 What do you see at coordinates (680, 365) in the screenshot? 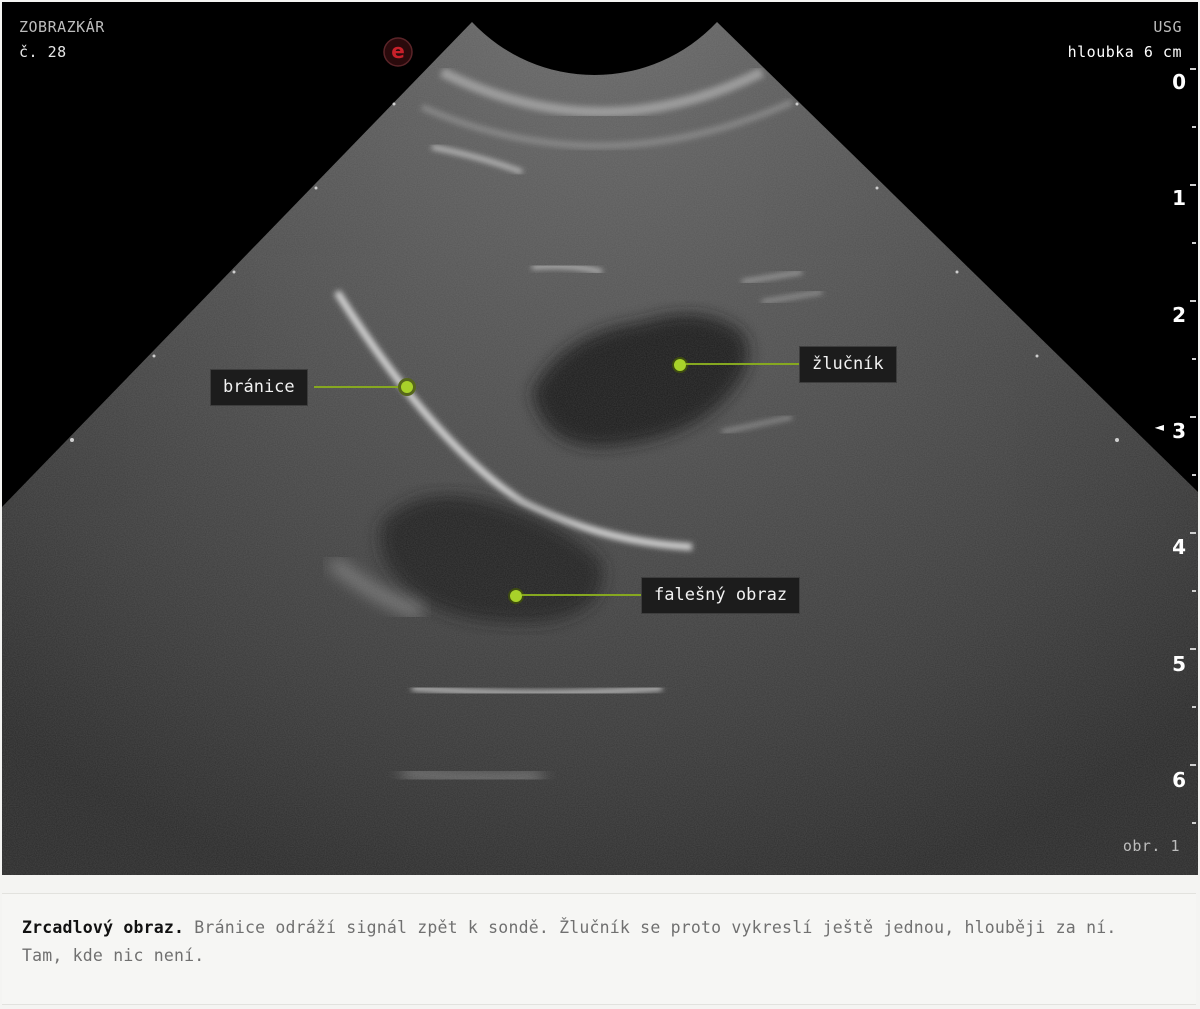
I see `marker-dot-gallbladder` at bounding box center [680, 365].